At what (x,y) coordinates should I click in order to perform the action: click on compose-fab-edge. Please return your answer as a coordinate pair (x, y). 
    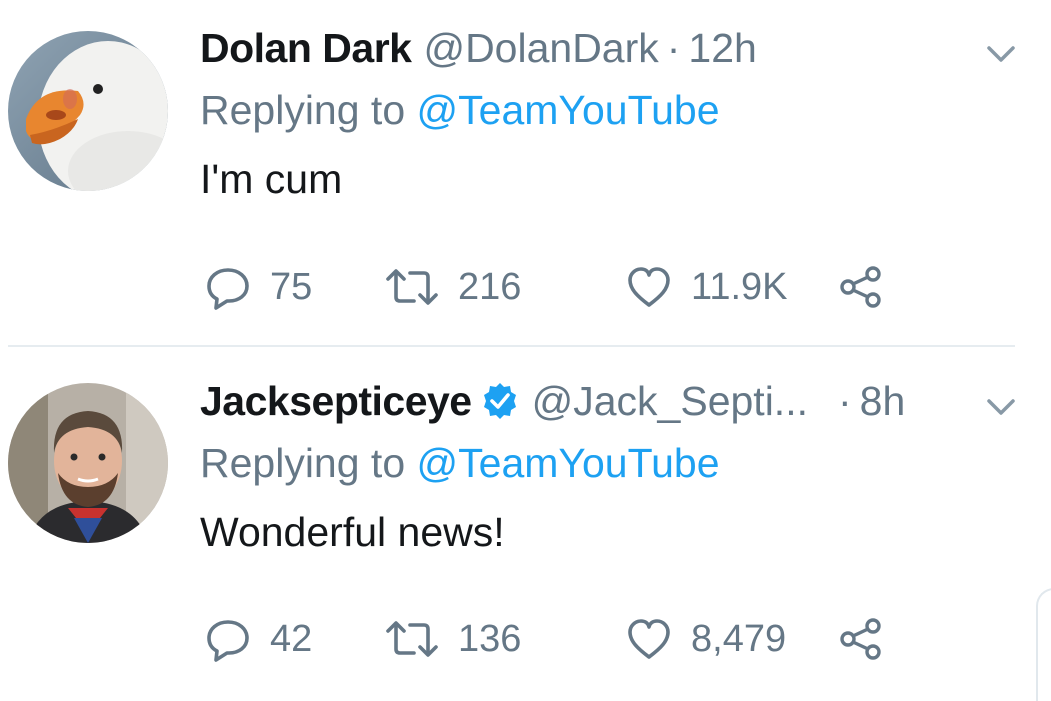
    Looking at the image, I should click on (1043, 644).